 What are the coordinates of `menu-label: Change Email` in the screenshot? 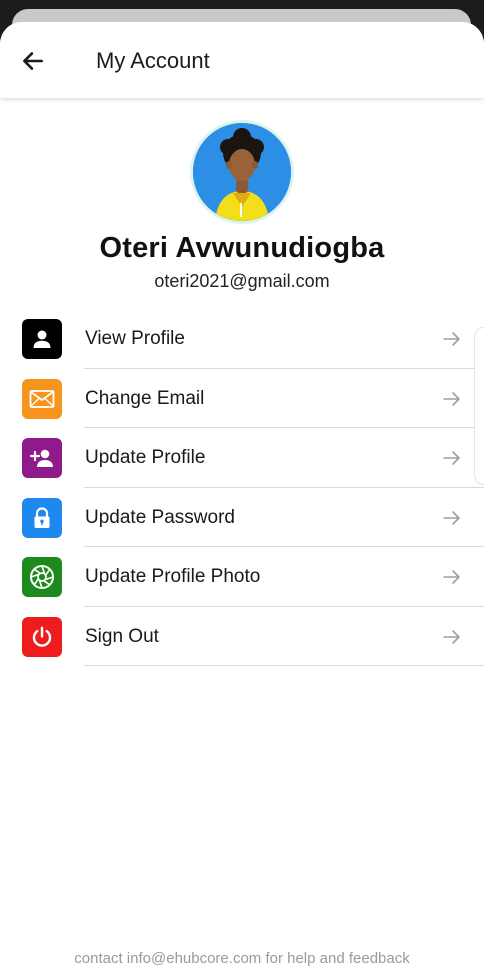 It's located at (145, 398).